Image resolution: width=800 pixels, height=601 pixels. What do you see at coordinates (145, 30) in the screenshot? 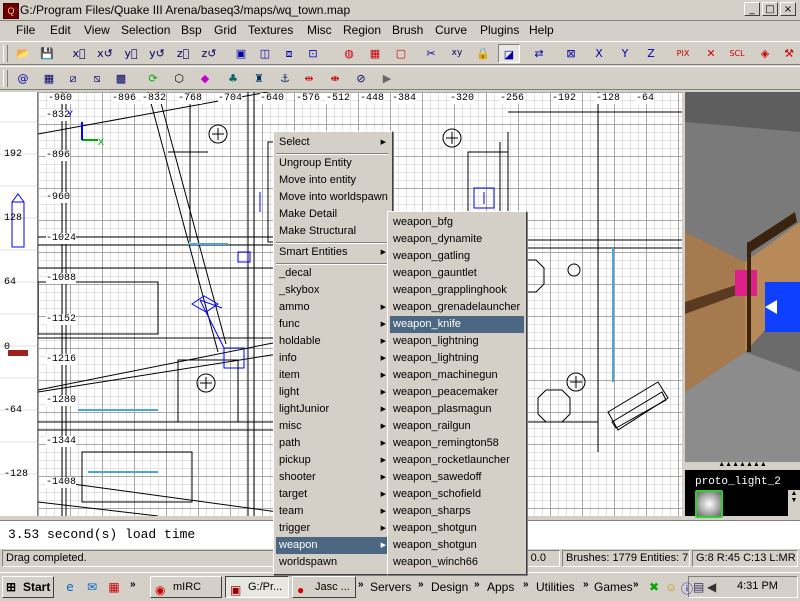
I see `menu-selection: Selection` at bounding box center [145, 30].